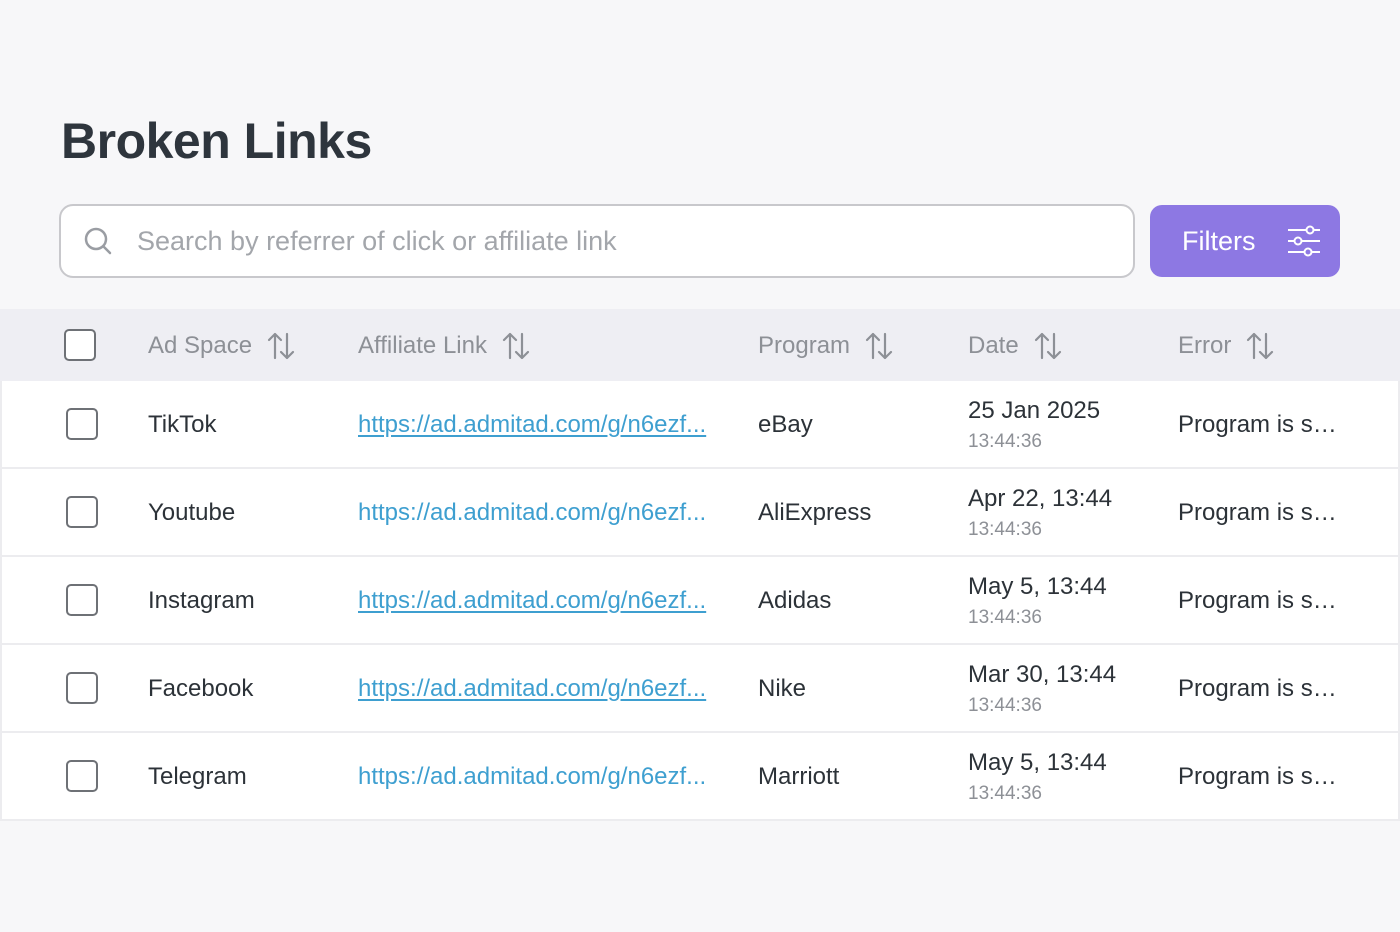 The width and height of the screenshot is (1400, 932). Describe the element at coordinates (799, 776) in the screenshot. I see `program-cell: Marriott` at that location.